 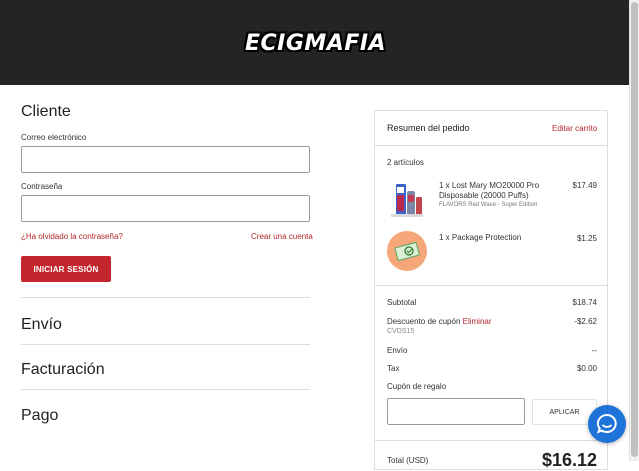 I want to click on product-image-package-protection, so click(x=407, y=251).